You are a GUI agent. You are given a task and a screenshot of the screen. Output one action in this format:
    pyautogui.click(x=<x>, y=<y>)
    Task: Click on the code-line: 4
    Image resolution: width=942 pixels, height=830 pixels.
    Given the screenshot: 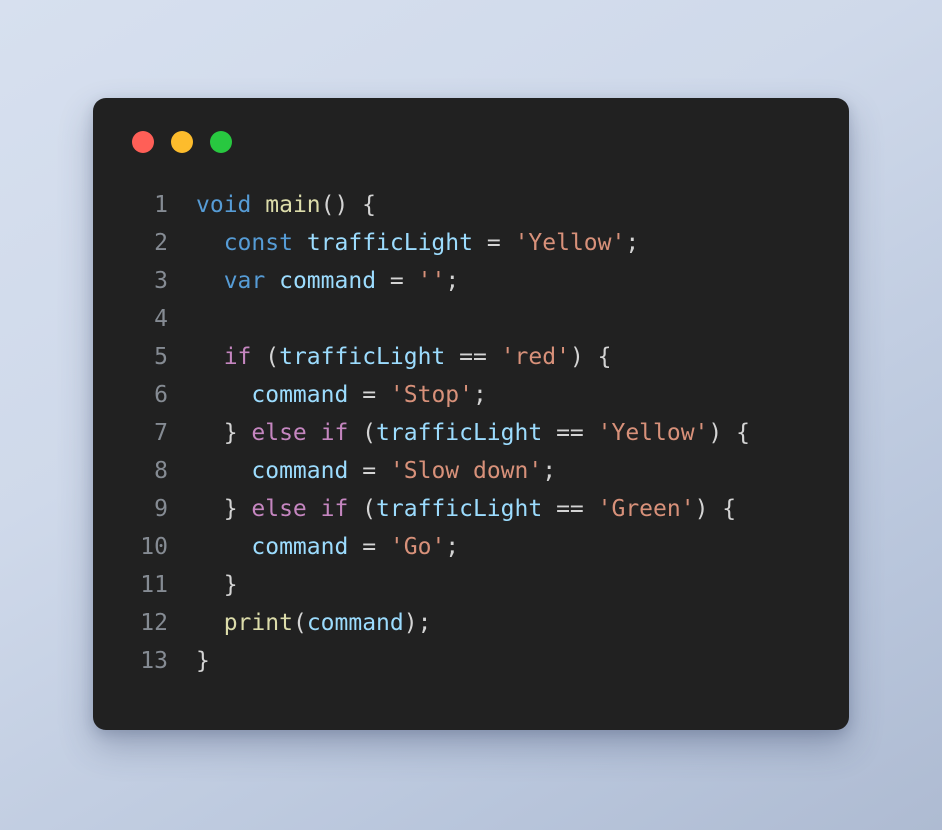 What is the action you would take?
    pyautogui.click(x=487, y=319)
    